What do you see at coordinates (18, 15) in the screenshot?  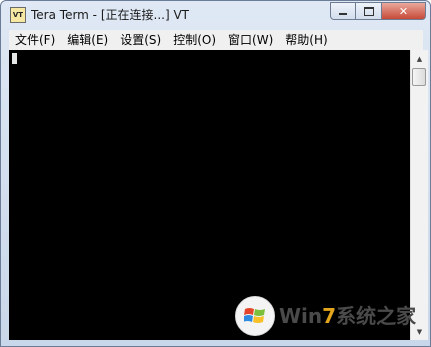 I see `tera-term-app-icon: VT` at bounding box center [18, 15].